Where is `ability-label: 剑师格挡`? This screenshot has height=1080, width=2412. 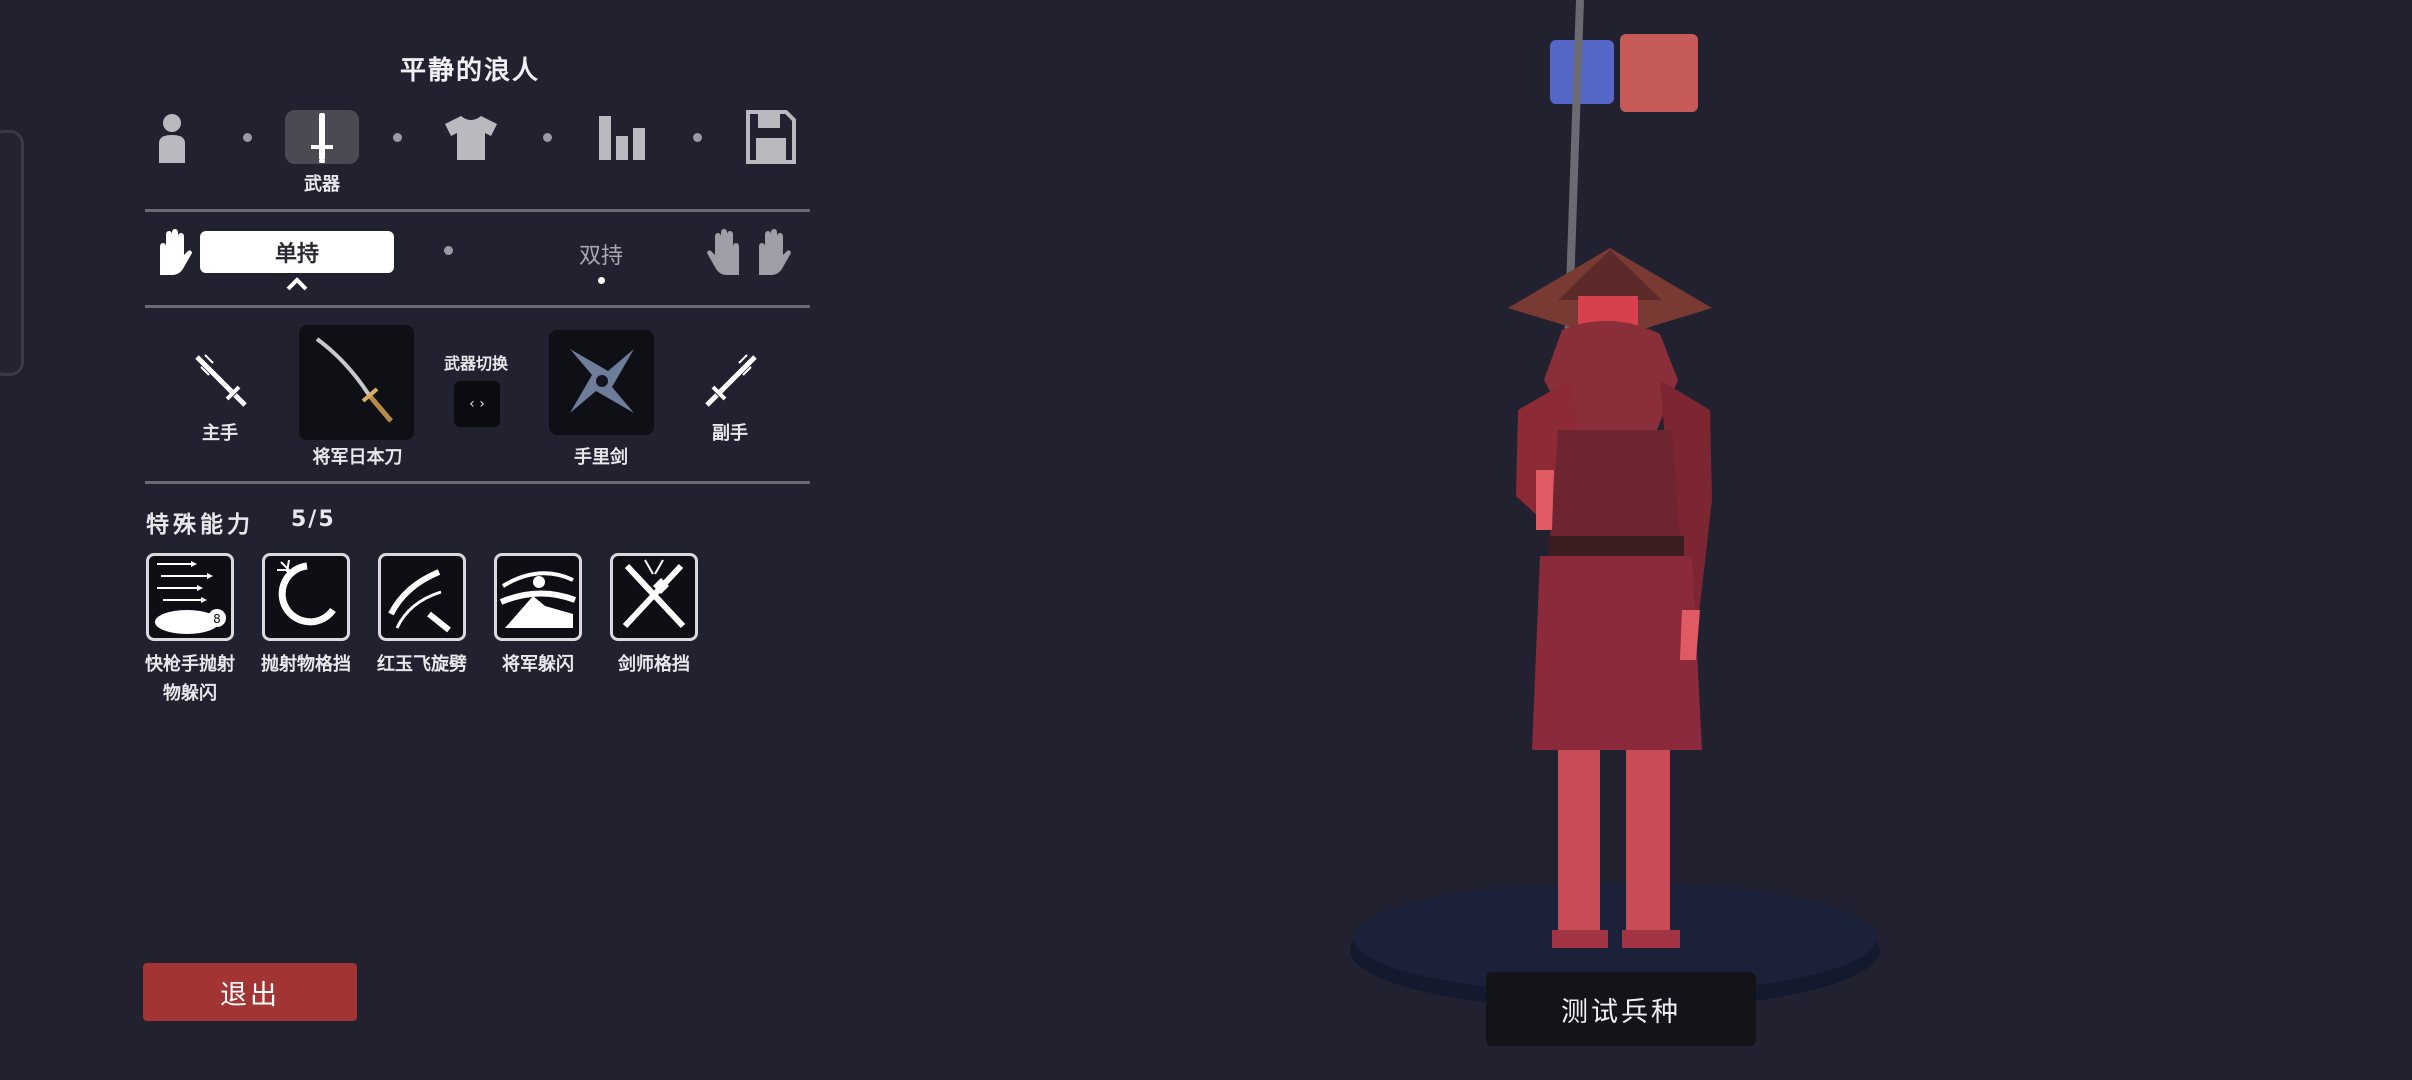
ability-label: 剑师格挡 is located at coordinates (654, 664).